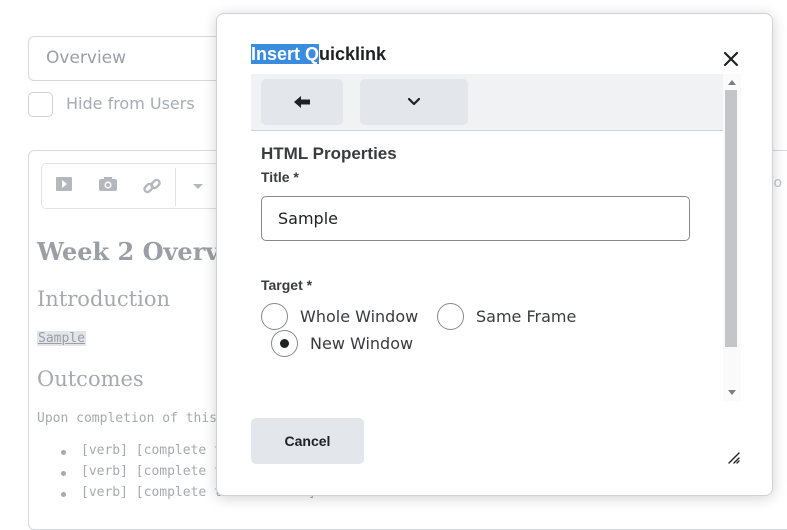 This screenshot has width=787, height=530. I want to click on content-heading: Week 2 Overvie, so click(140, 251).